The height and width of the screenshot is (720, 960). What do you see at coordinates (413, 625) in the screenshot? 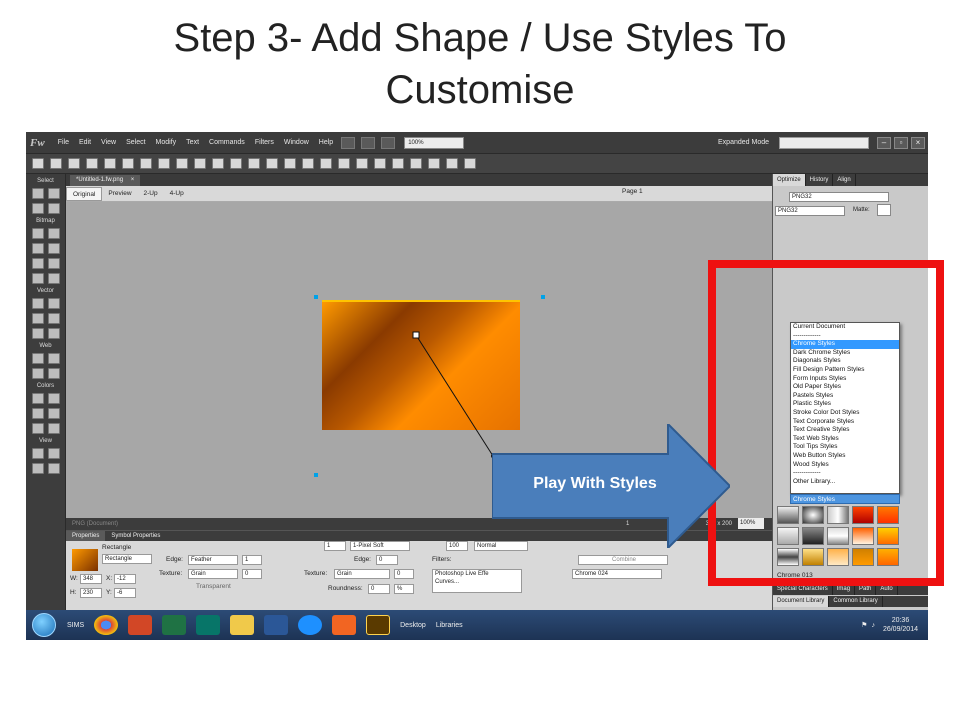
I see `taskbar-desktop: Desktop` at bounding box center [413, 625].